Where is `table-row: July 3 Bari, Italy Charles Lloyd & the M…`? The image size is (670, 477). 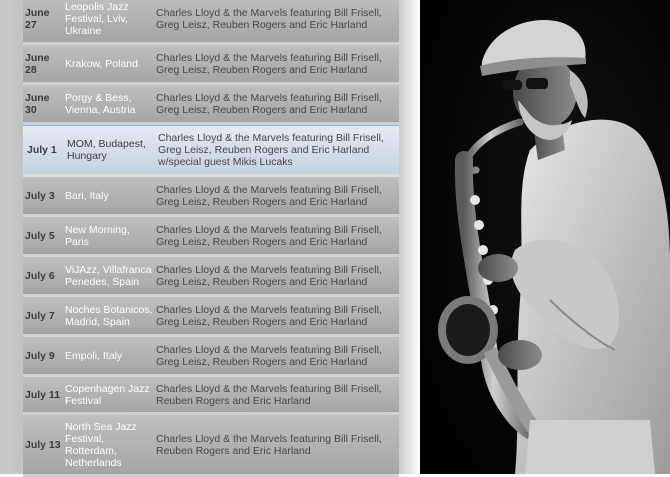
table-row: July 3 Bari, Italy Charles Lloyd & the M… is located at coordinates (211, 197).